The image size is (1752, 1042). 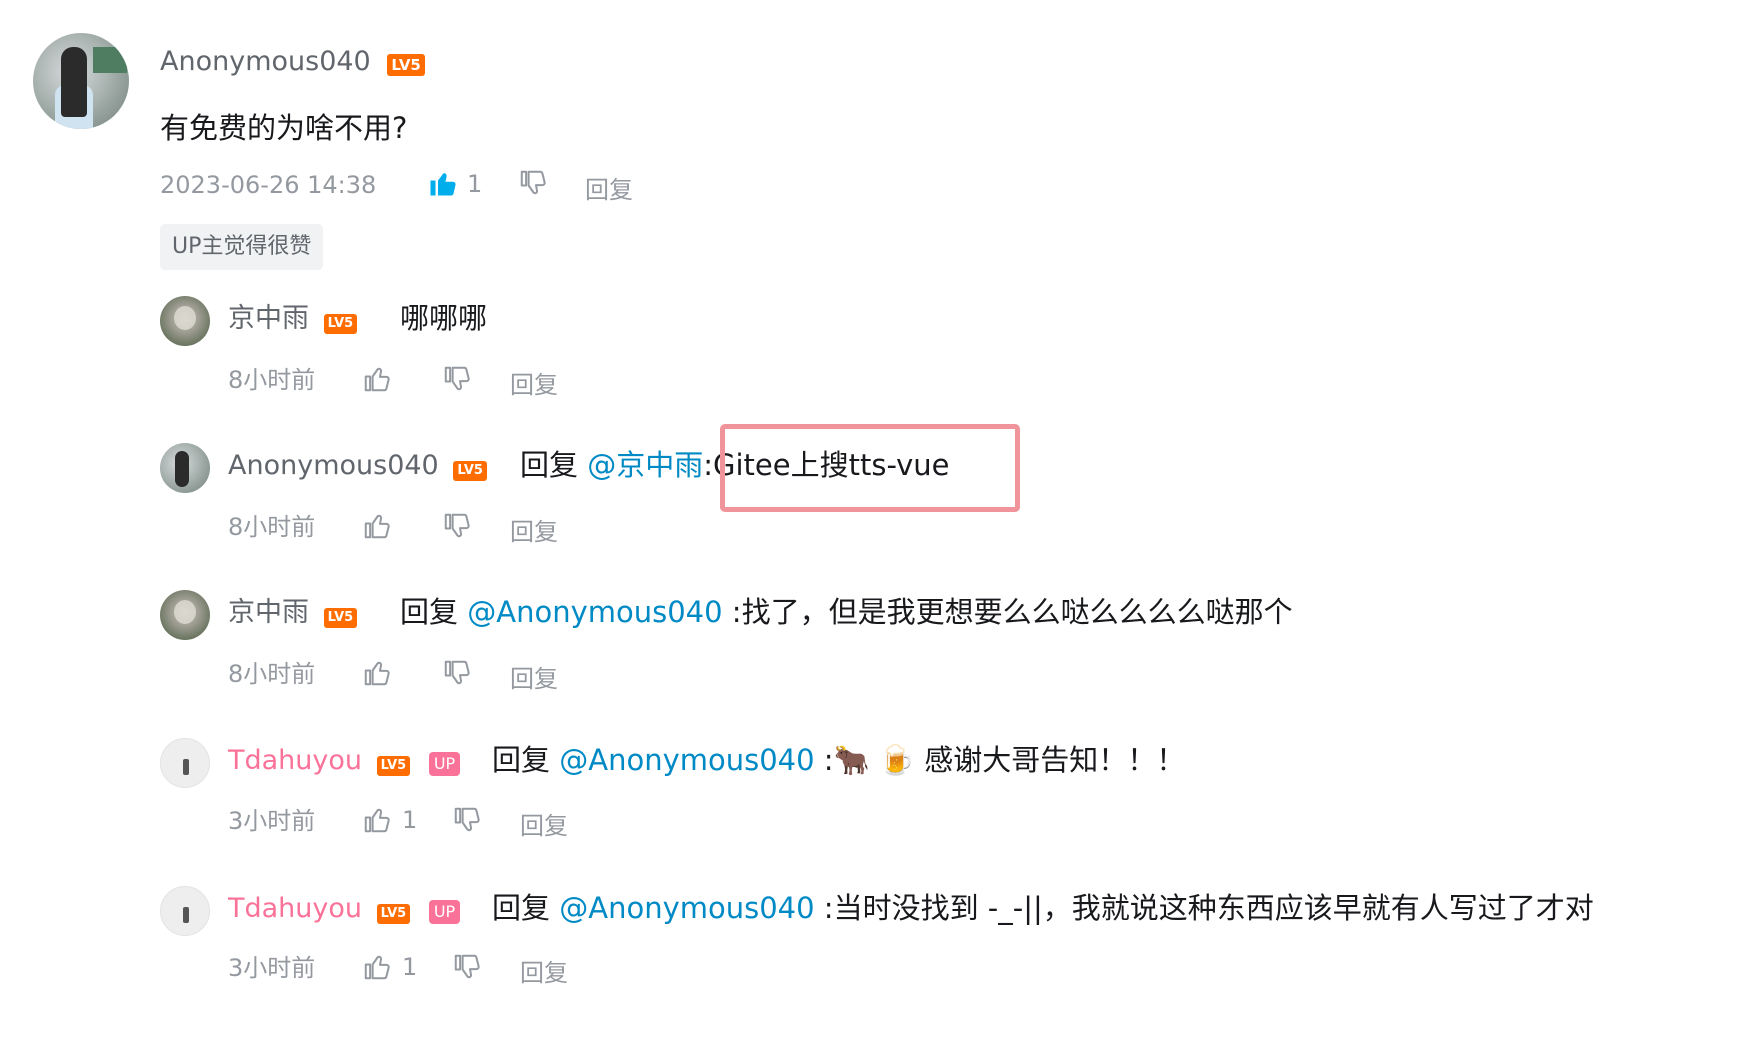 I want to click on reply-text-line: 回复 @Anonymous040 :找了，但是我更想要么么哒么么么么哒那个, so click(x=846, y=612).